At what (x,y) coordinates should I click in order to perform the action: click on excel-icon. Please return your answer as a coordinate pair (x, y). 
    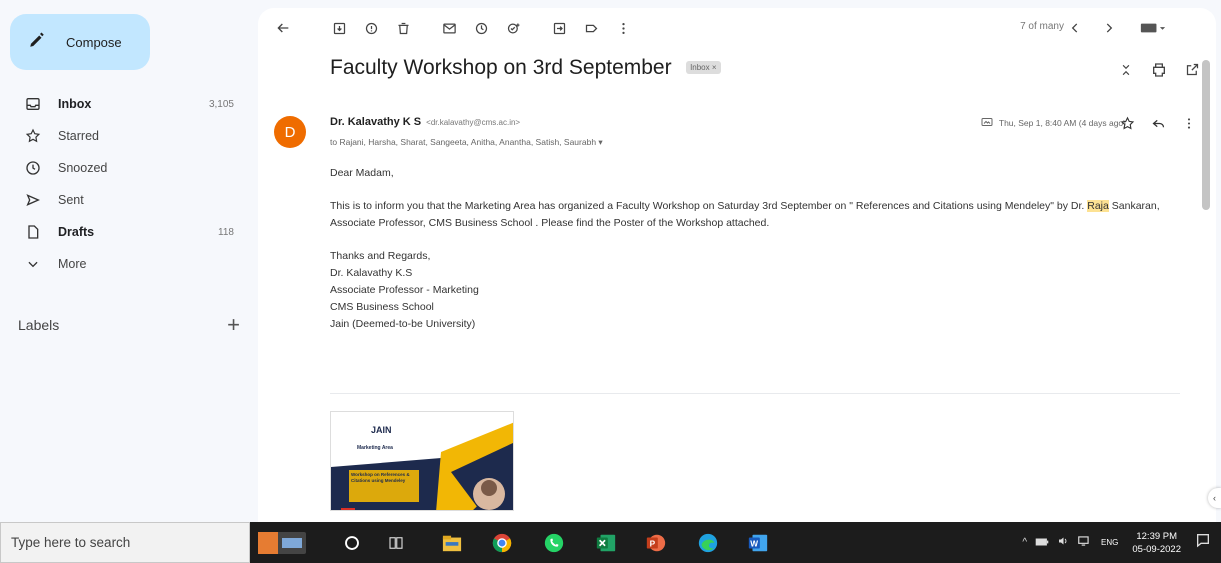
    Looking at the image, I should click on (606, 543).